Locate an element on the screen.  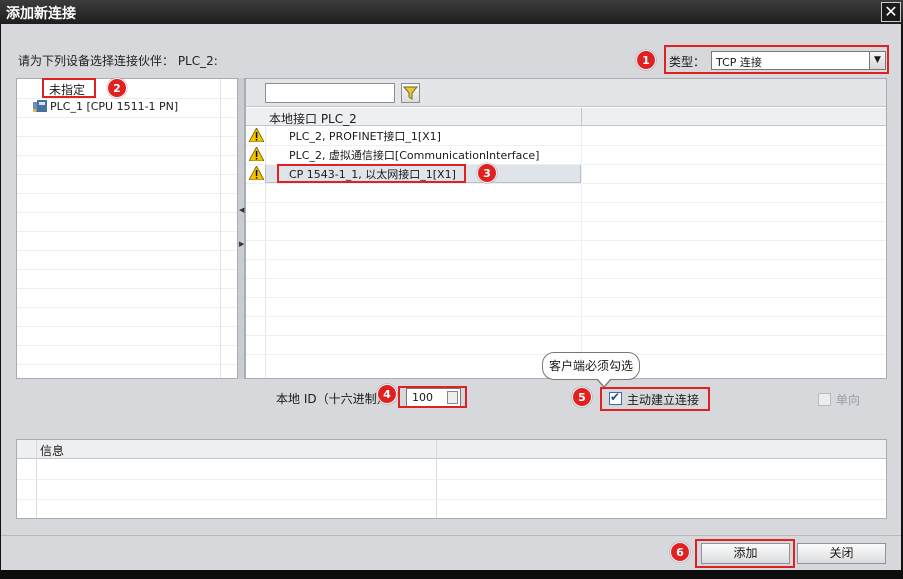
highlight-box-type is located at coordinates (776, 59).